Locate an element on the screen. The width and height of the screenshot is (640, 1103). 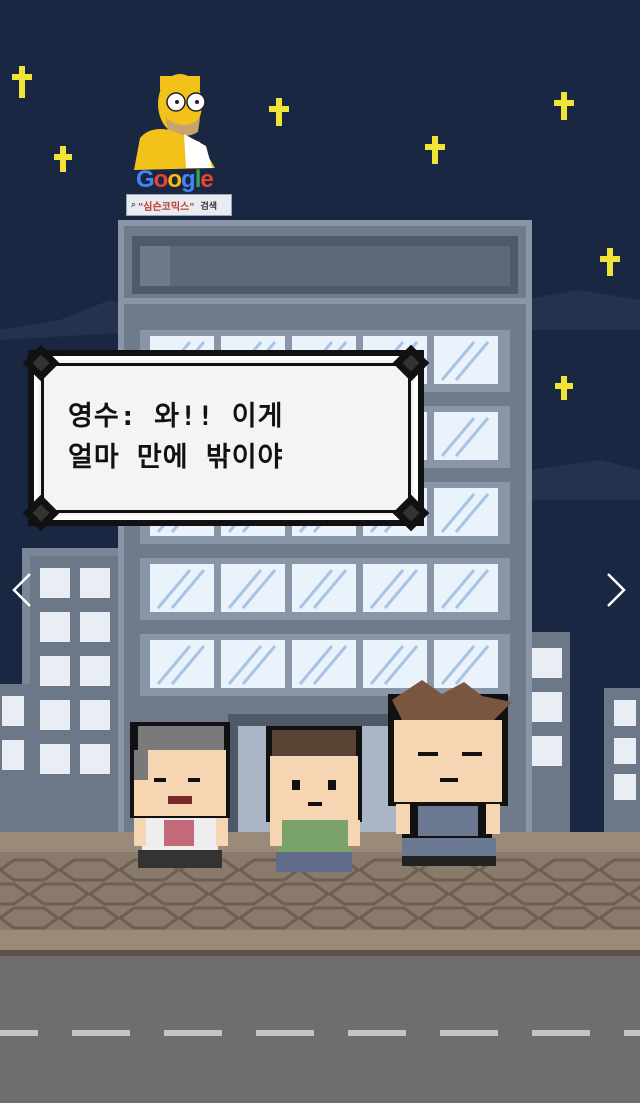
character-middle is located at coordinates (314, 799).